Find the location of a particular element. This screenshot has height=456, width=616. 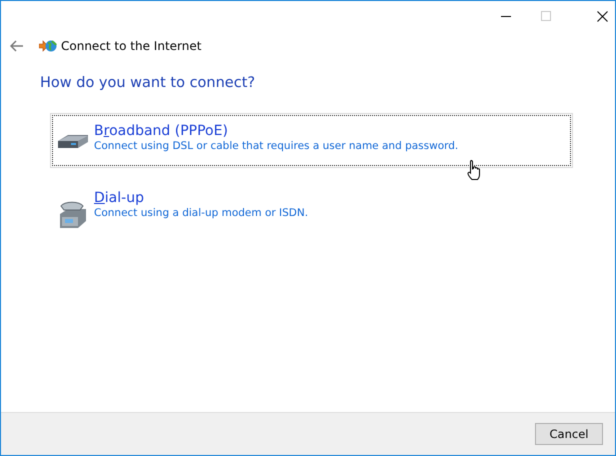

cancel-button: Cancel is located at coordinates (569, 434).